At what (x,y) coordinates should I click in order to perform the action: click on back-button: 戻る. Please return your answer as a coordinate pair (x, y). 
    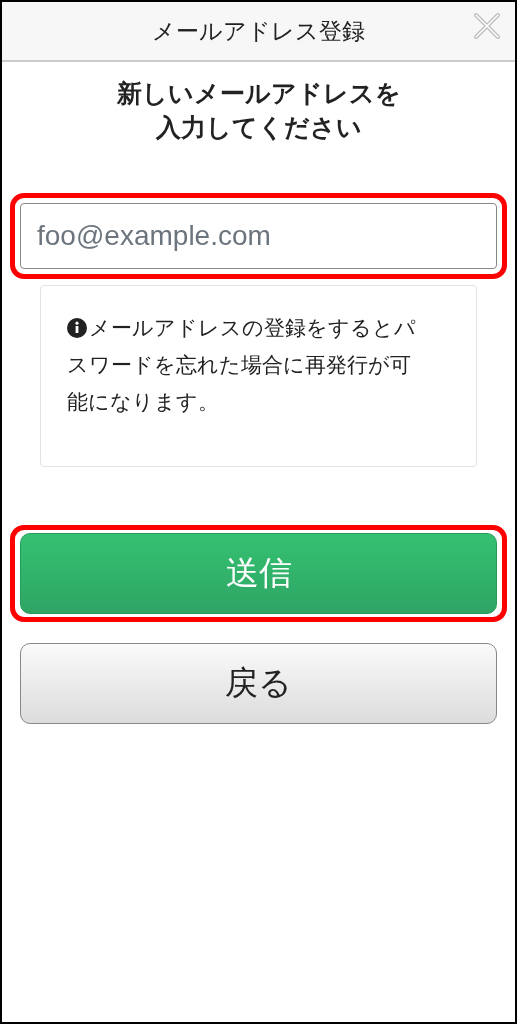
    Looking at the image, I should click on (258, 683).